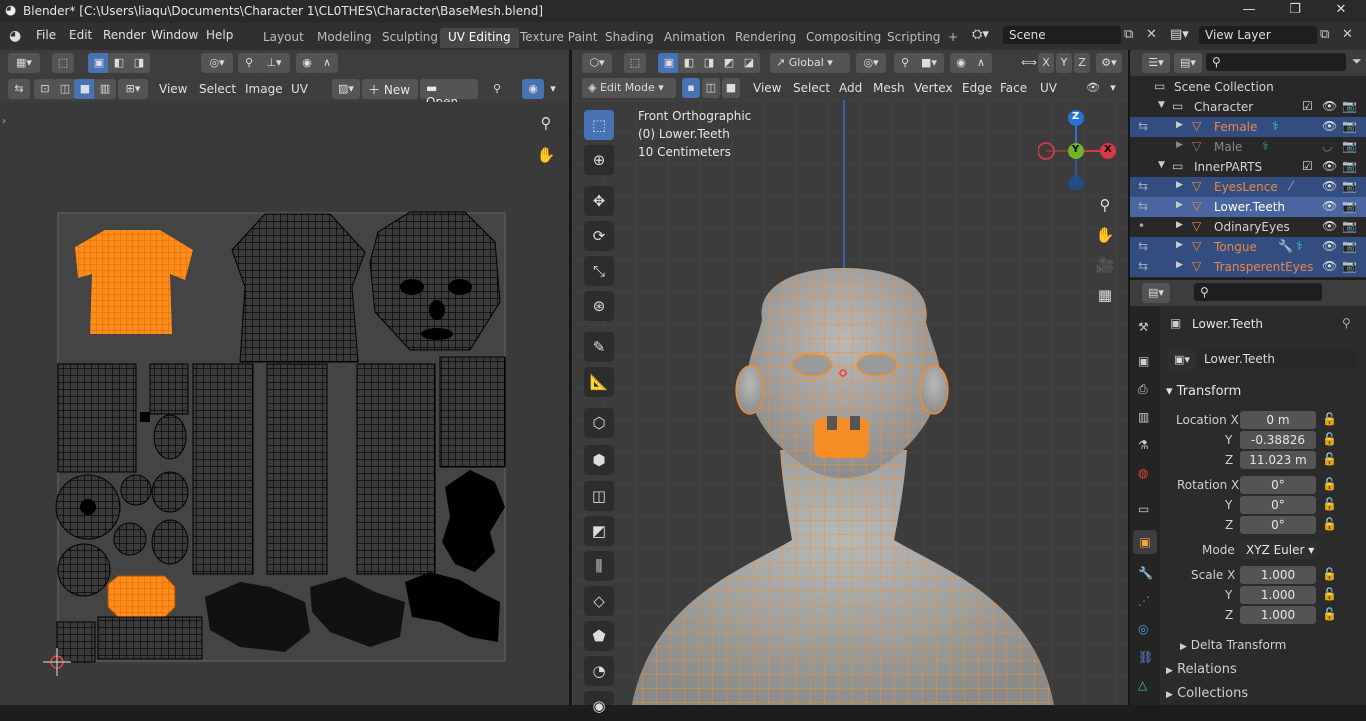  I want to click on viewport-menu-mesh: Mesh, so click(889, 88).